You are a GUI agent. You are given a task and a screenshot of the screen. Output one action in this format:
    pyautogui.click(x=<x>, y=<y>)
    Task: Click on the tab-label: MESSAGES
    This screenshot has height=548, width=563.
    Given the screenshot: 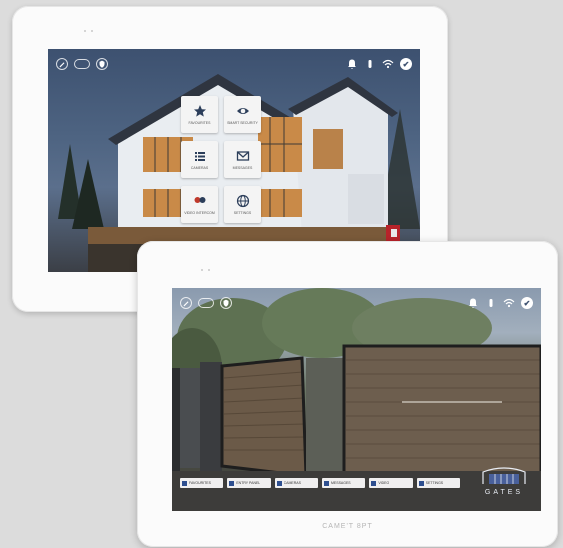 What is the action you would take?
    pyautogui.click(x=340, y=483)
    